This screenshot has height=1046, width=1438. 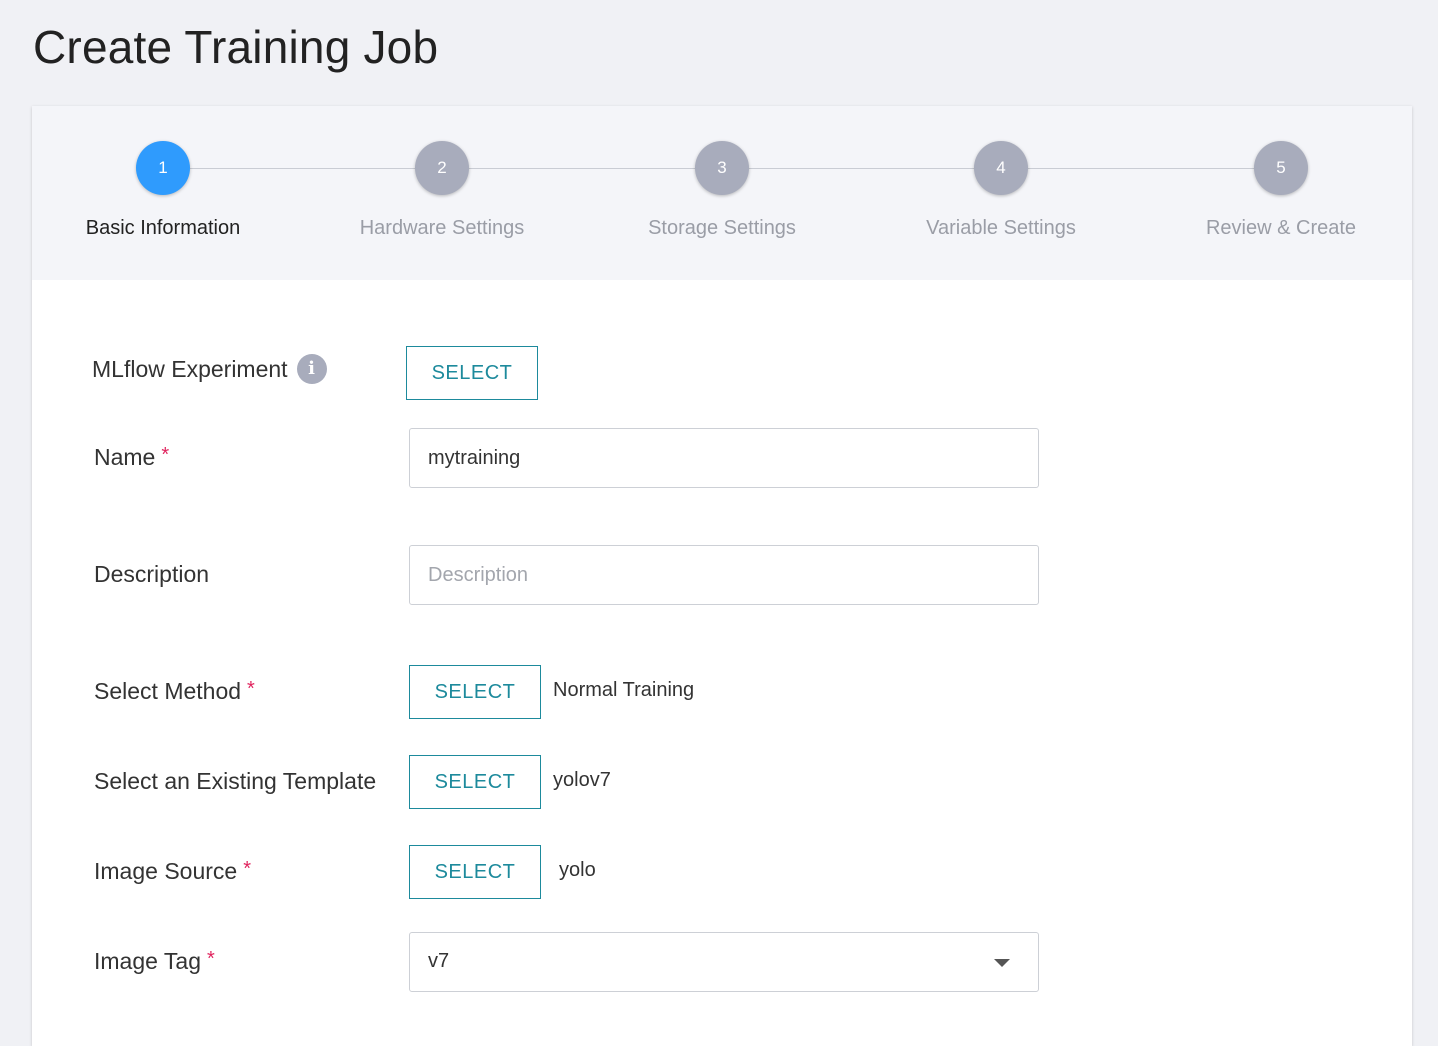 What do you see at coordinates (439, 961) in the screenshot?
I see `image-tag-value: v7` at bounding box center [439, 961].